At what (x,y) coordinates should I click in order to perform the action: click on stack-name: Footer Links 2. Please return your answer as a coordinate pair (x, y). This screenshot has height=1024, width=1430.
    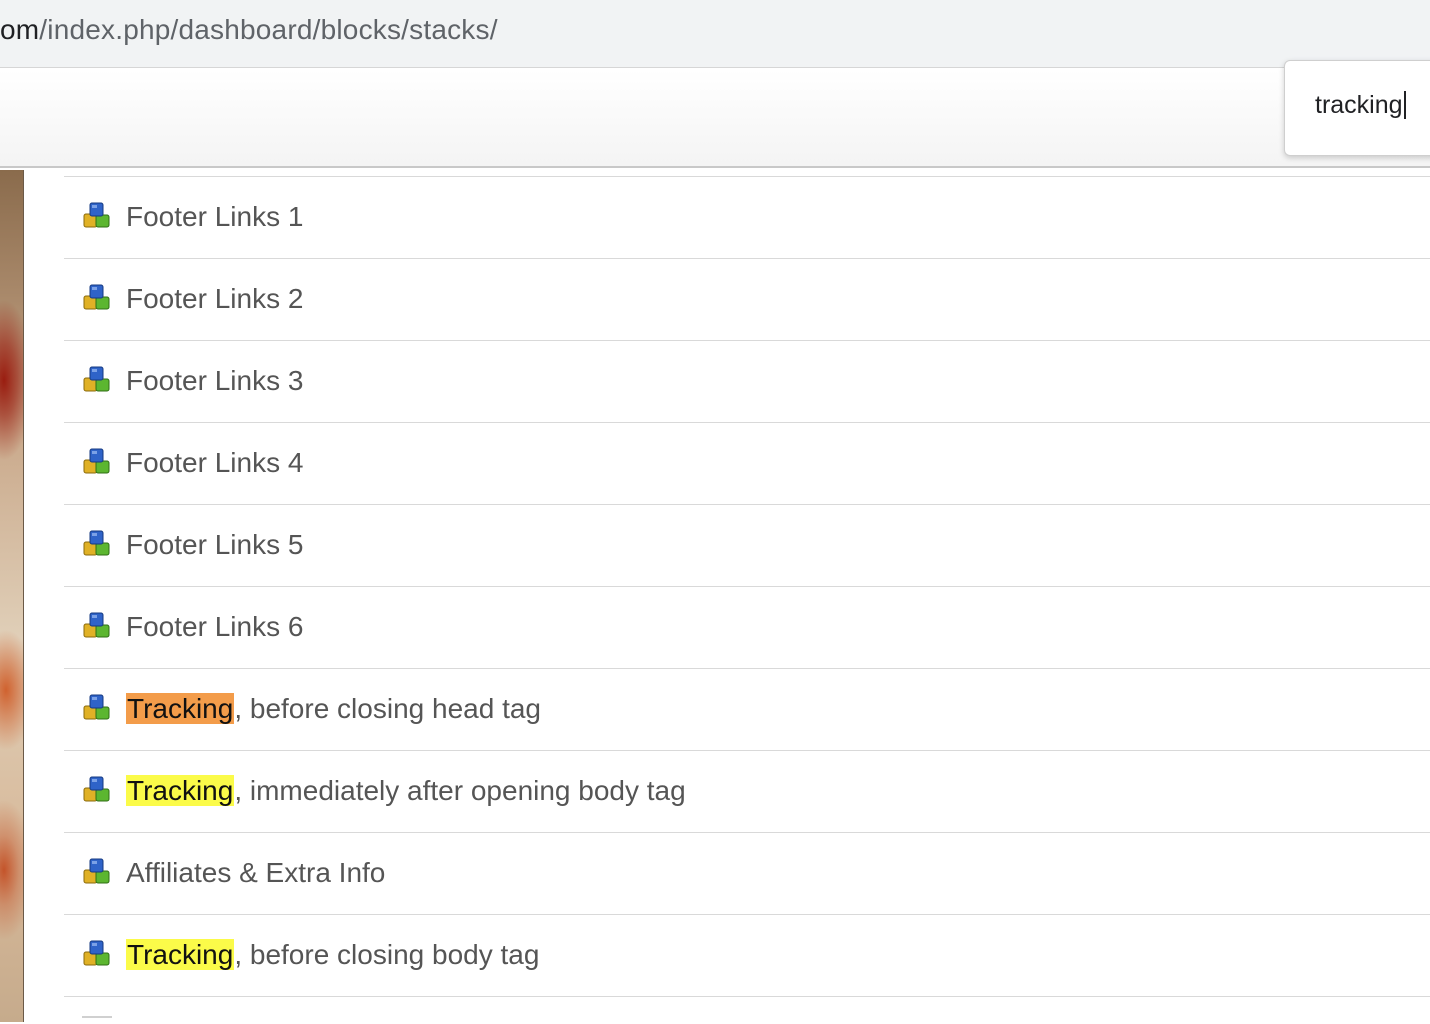
    Looking at the image, I should click on (214, 299).